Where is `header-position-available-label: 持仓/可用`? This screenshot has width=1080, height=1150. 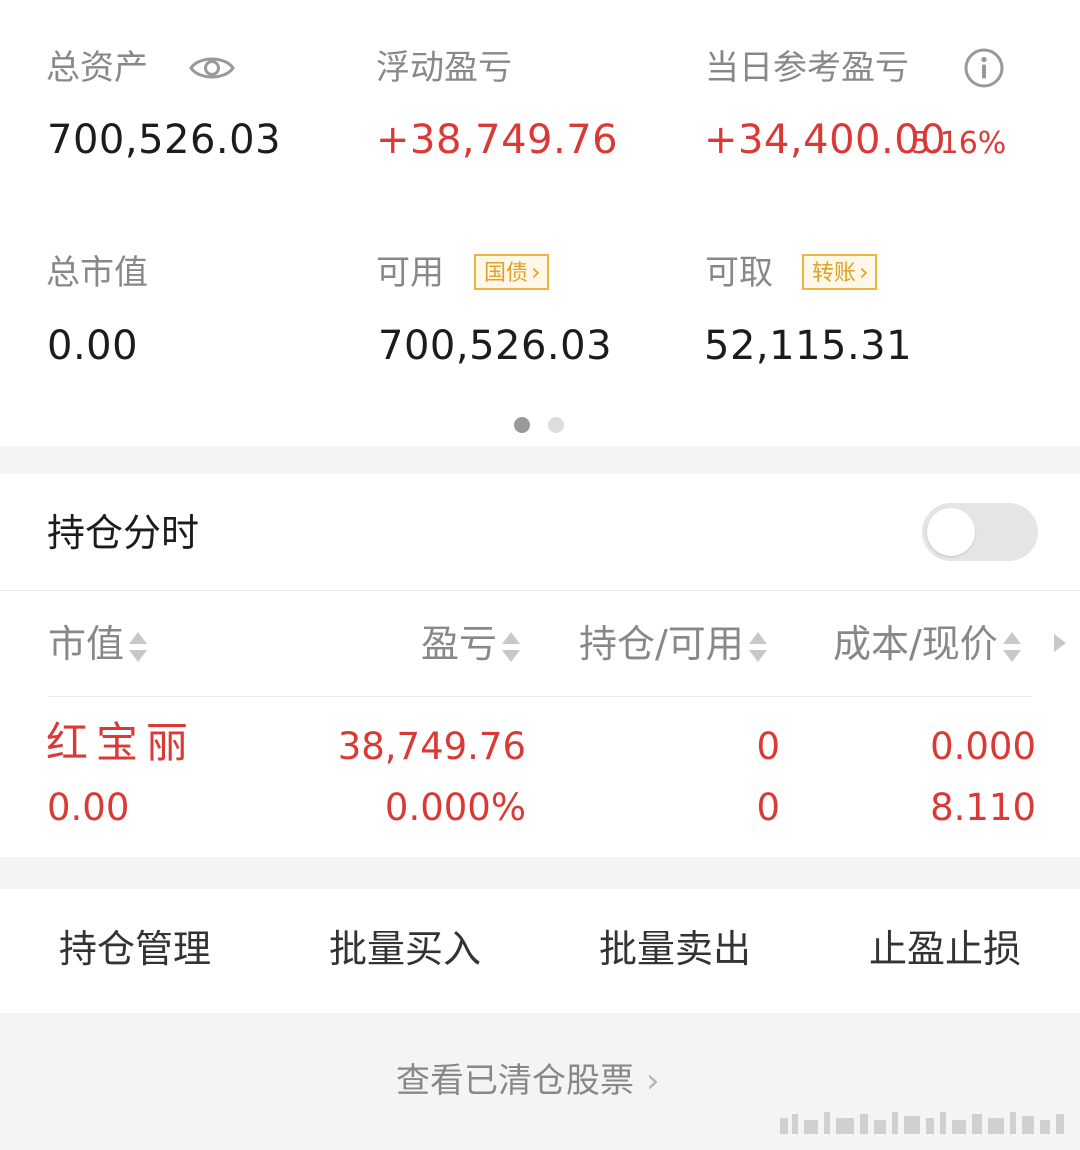 header-position-available-label: 持仓/可用 is located at coordinates (661, 644).